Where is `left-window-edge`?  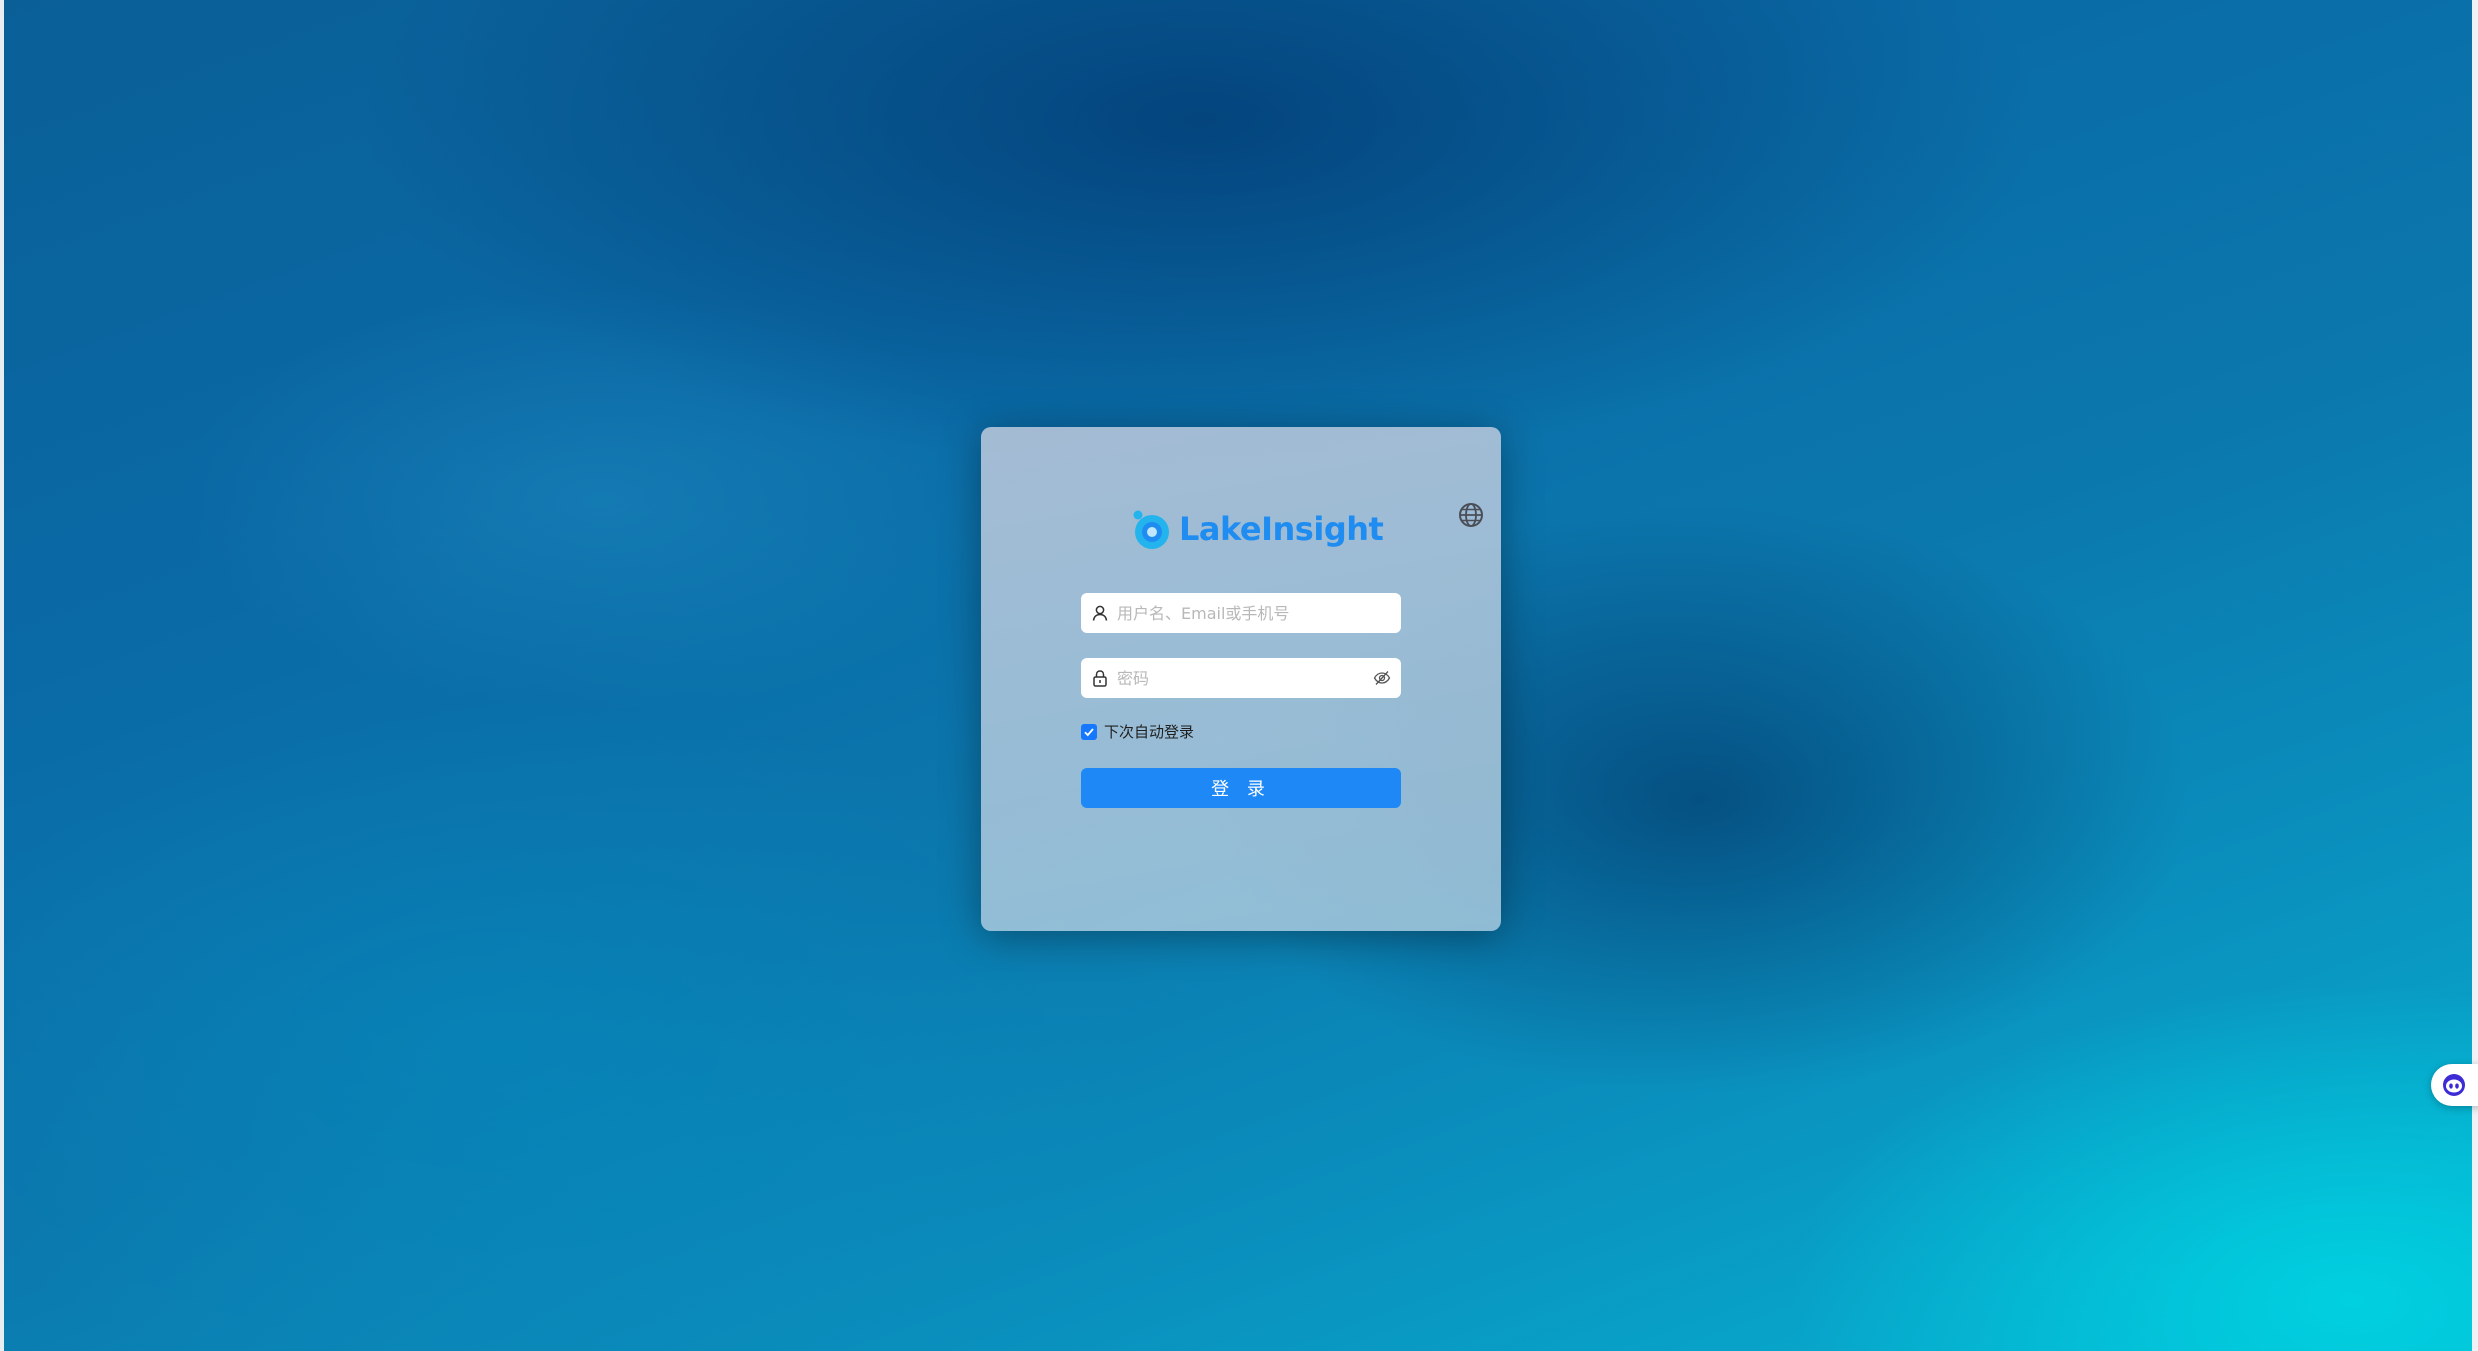
left-window-edge is located at coordinates (2, 675).